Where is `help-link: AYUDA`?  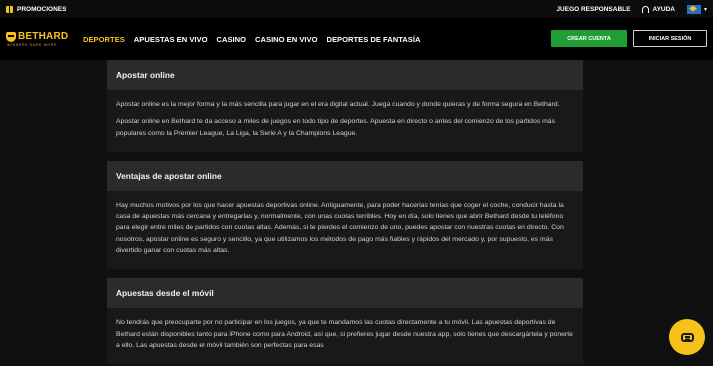 help-link: AYUDA is located at coordinates (658, 9).